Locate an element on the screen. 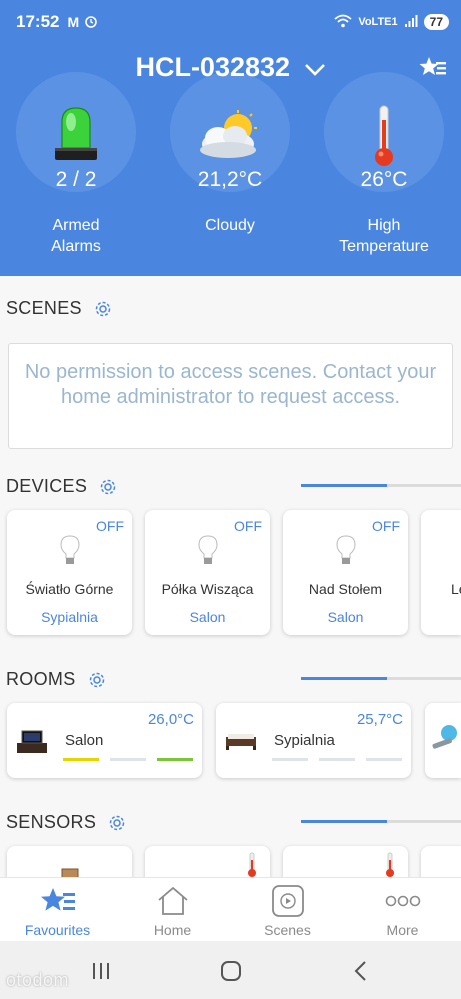 The width and height of the screenshot is (461, 999). armed-alarms-widget: 2 / 2 Armed Alarms is located at coordinates (76, 163).